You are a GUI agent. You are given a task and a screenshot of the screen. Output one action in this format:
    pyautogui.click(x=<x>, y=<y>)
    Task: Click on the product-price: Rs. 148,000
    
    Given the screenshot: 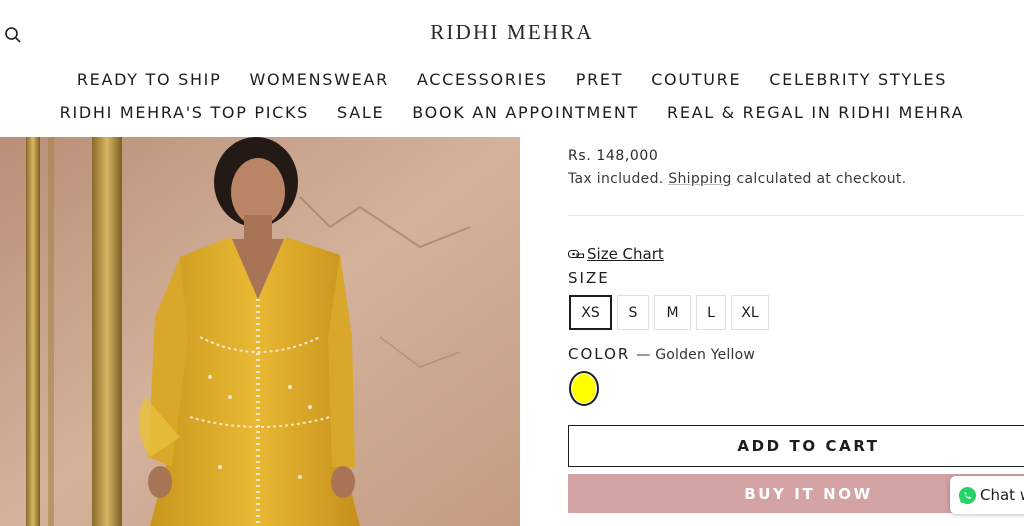 What is the action you would take?
    pyautogui.click(x=613, y=156)
    